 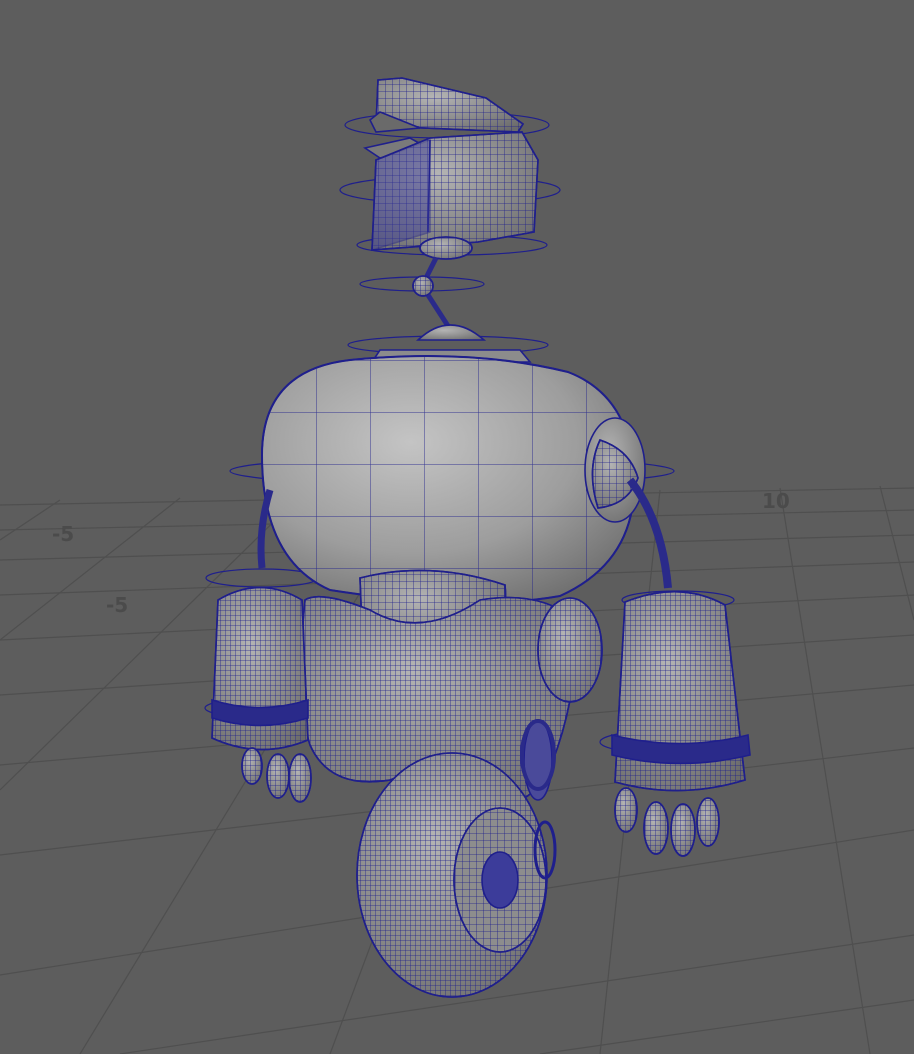 What do you see at coordinates (451, 299) in the screenshot?
I see `robot-neck` at bounding box center [451, 299].